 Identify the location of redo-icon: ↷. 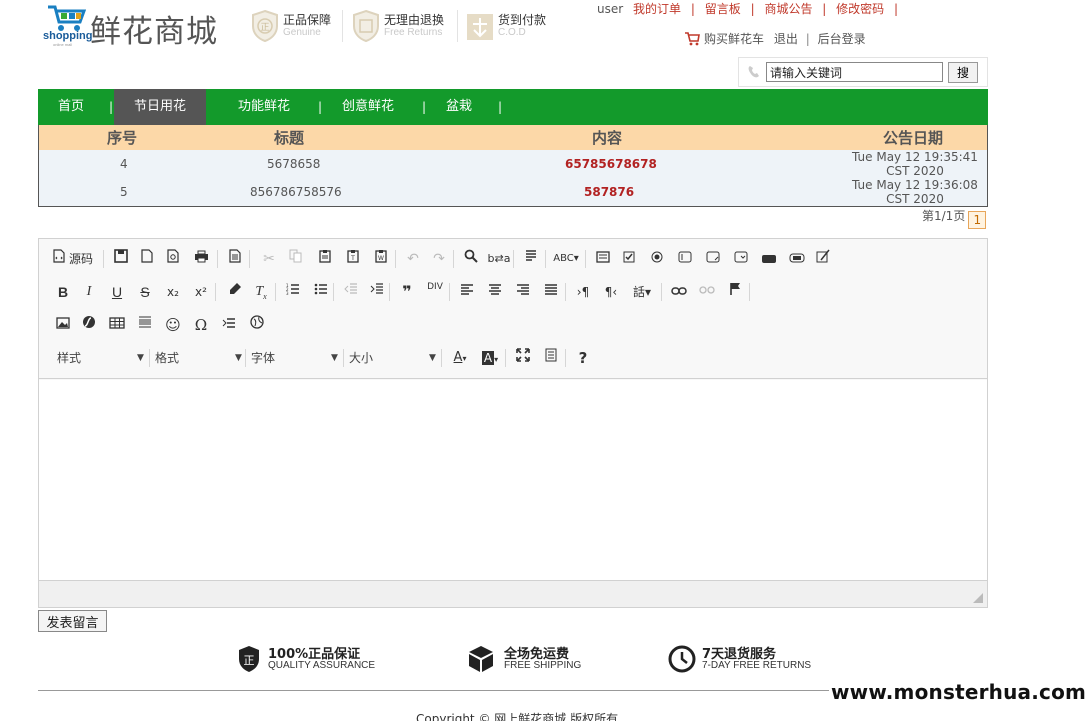
(439, 259).